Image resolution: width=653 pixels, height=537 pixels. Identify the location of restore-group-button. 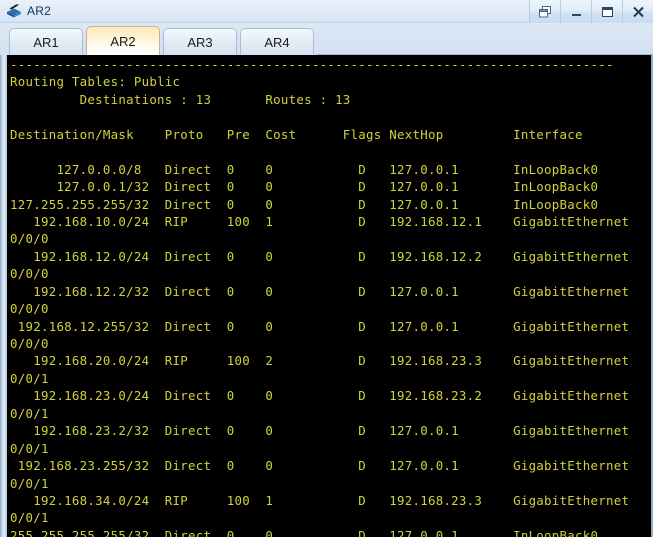
(544, 11).